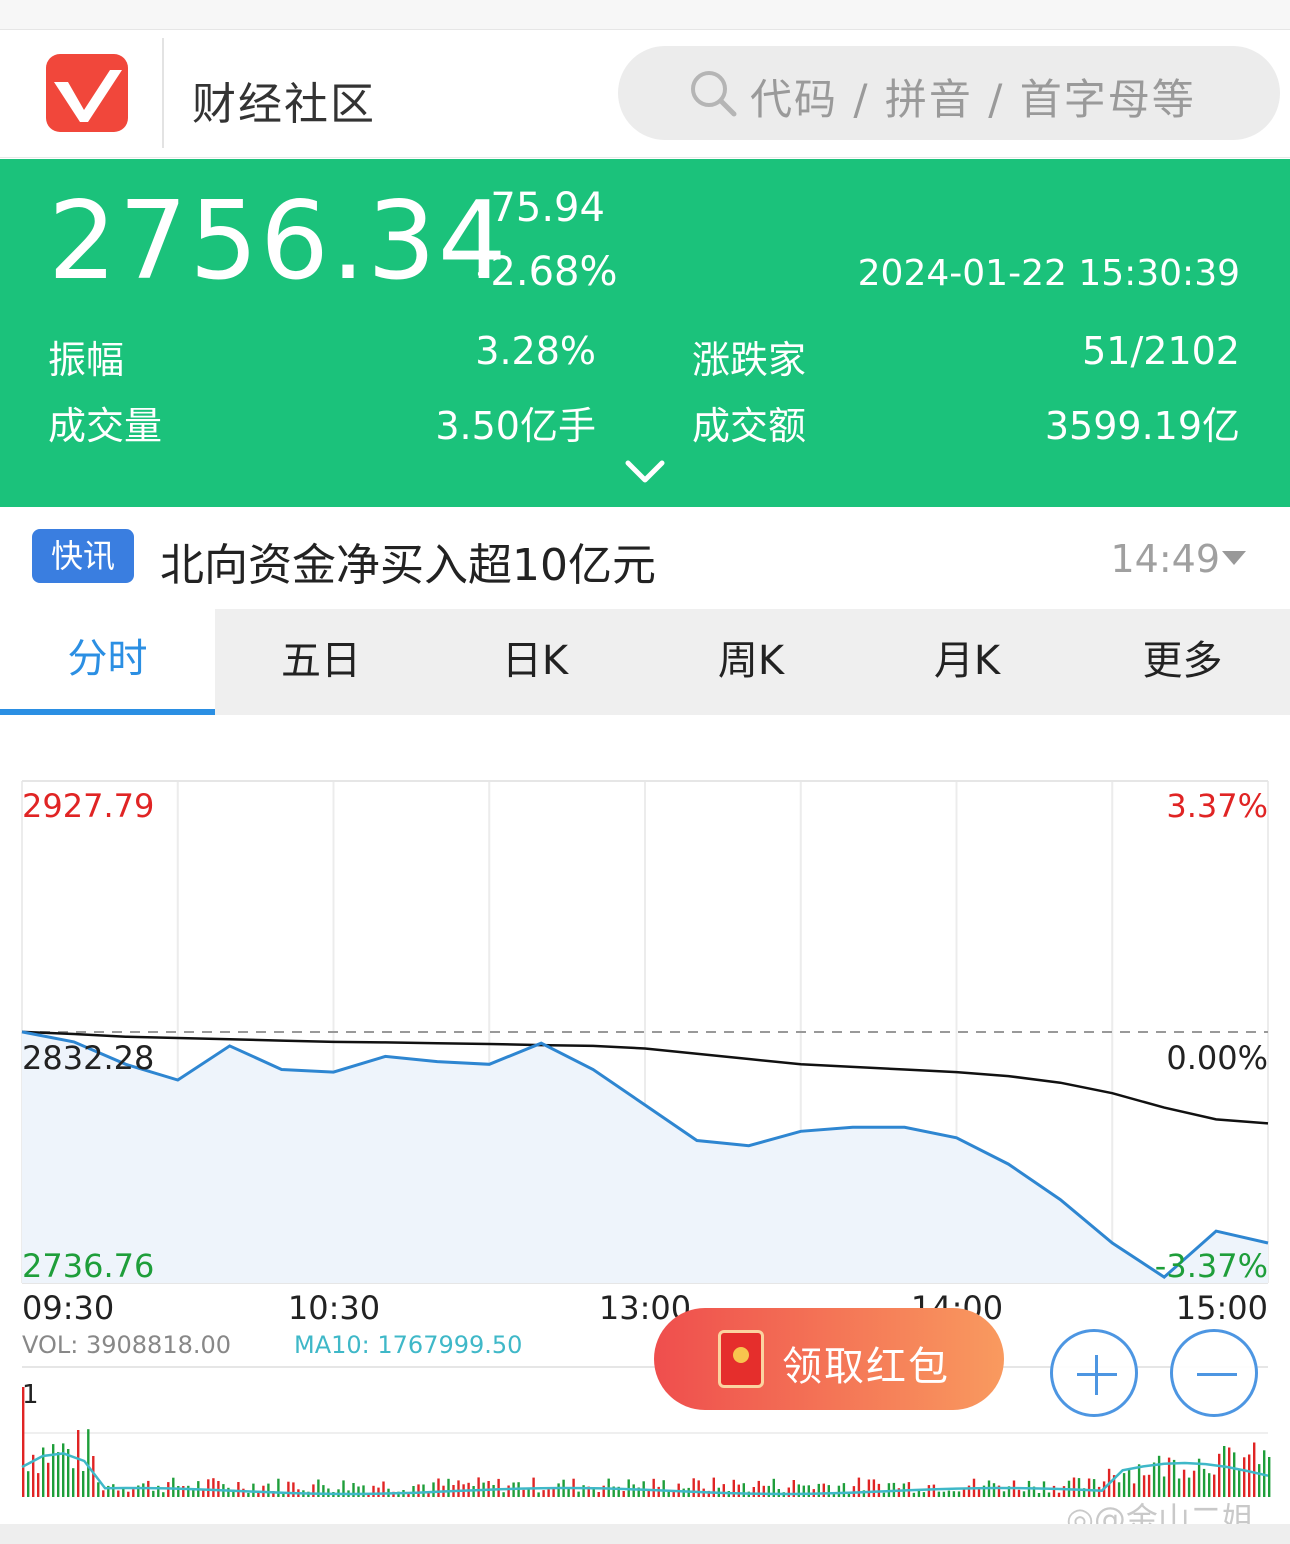 The height and width of the screenshot is (1544, 1290). I want to click on pct-low-label: -3.37%, so click(1211, 1266).